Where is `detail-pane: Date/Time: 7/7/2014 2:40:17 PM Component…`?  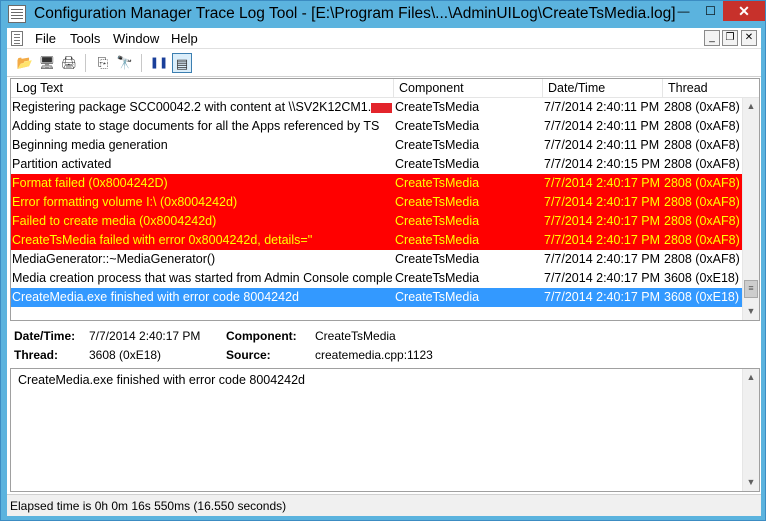 detail-pane: Date/Time: 7/7/2014 2:40:17 PM Component… is located at coordinates (384, 344).